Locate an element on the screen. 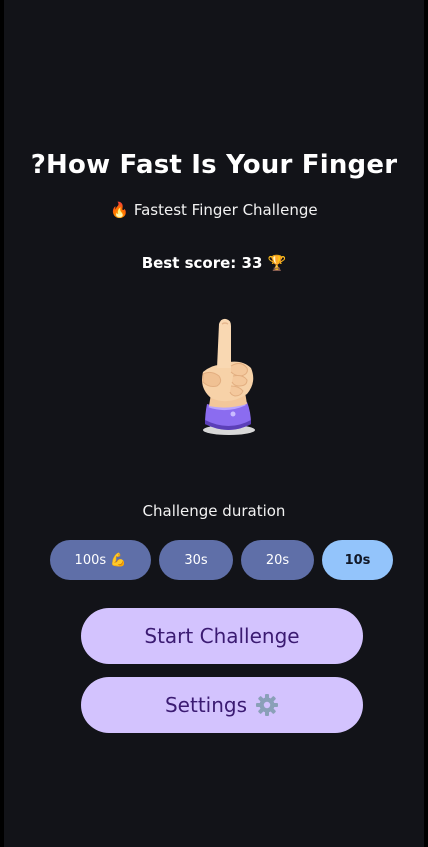 This screenshot has height=847, width=428. duration-option-30s: 30s is located at coordinates (196, 560).